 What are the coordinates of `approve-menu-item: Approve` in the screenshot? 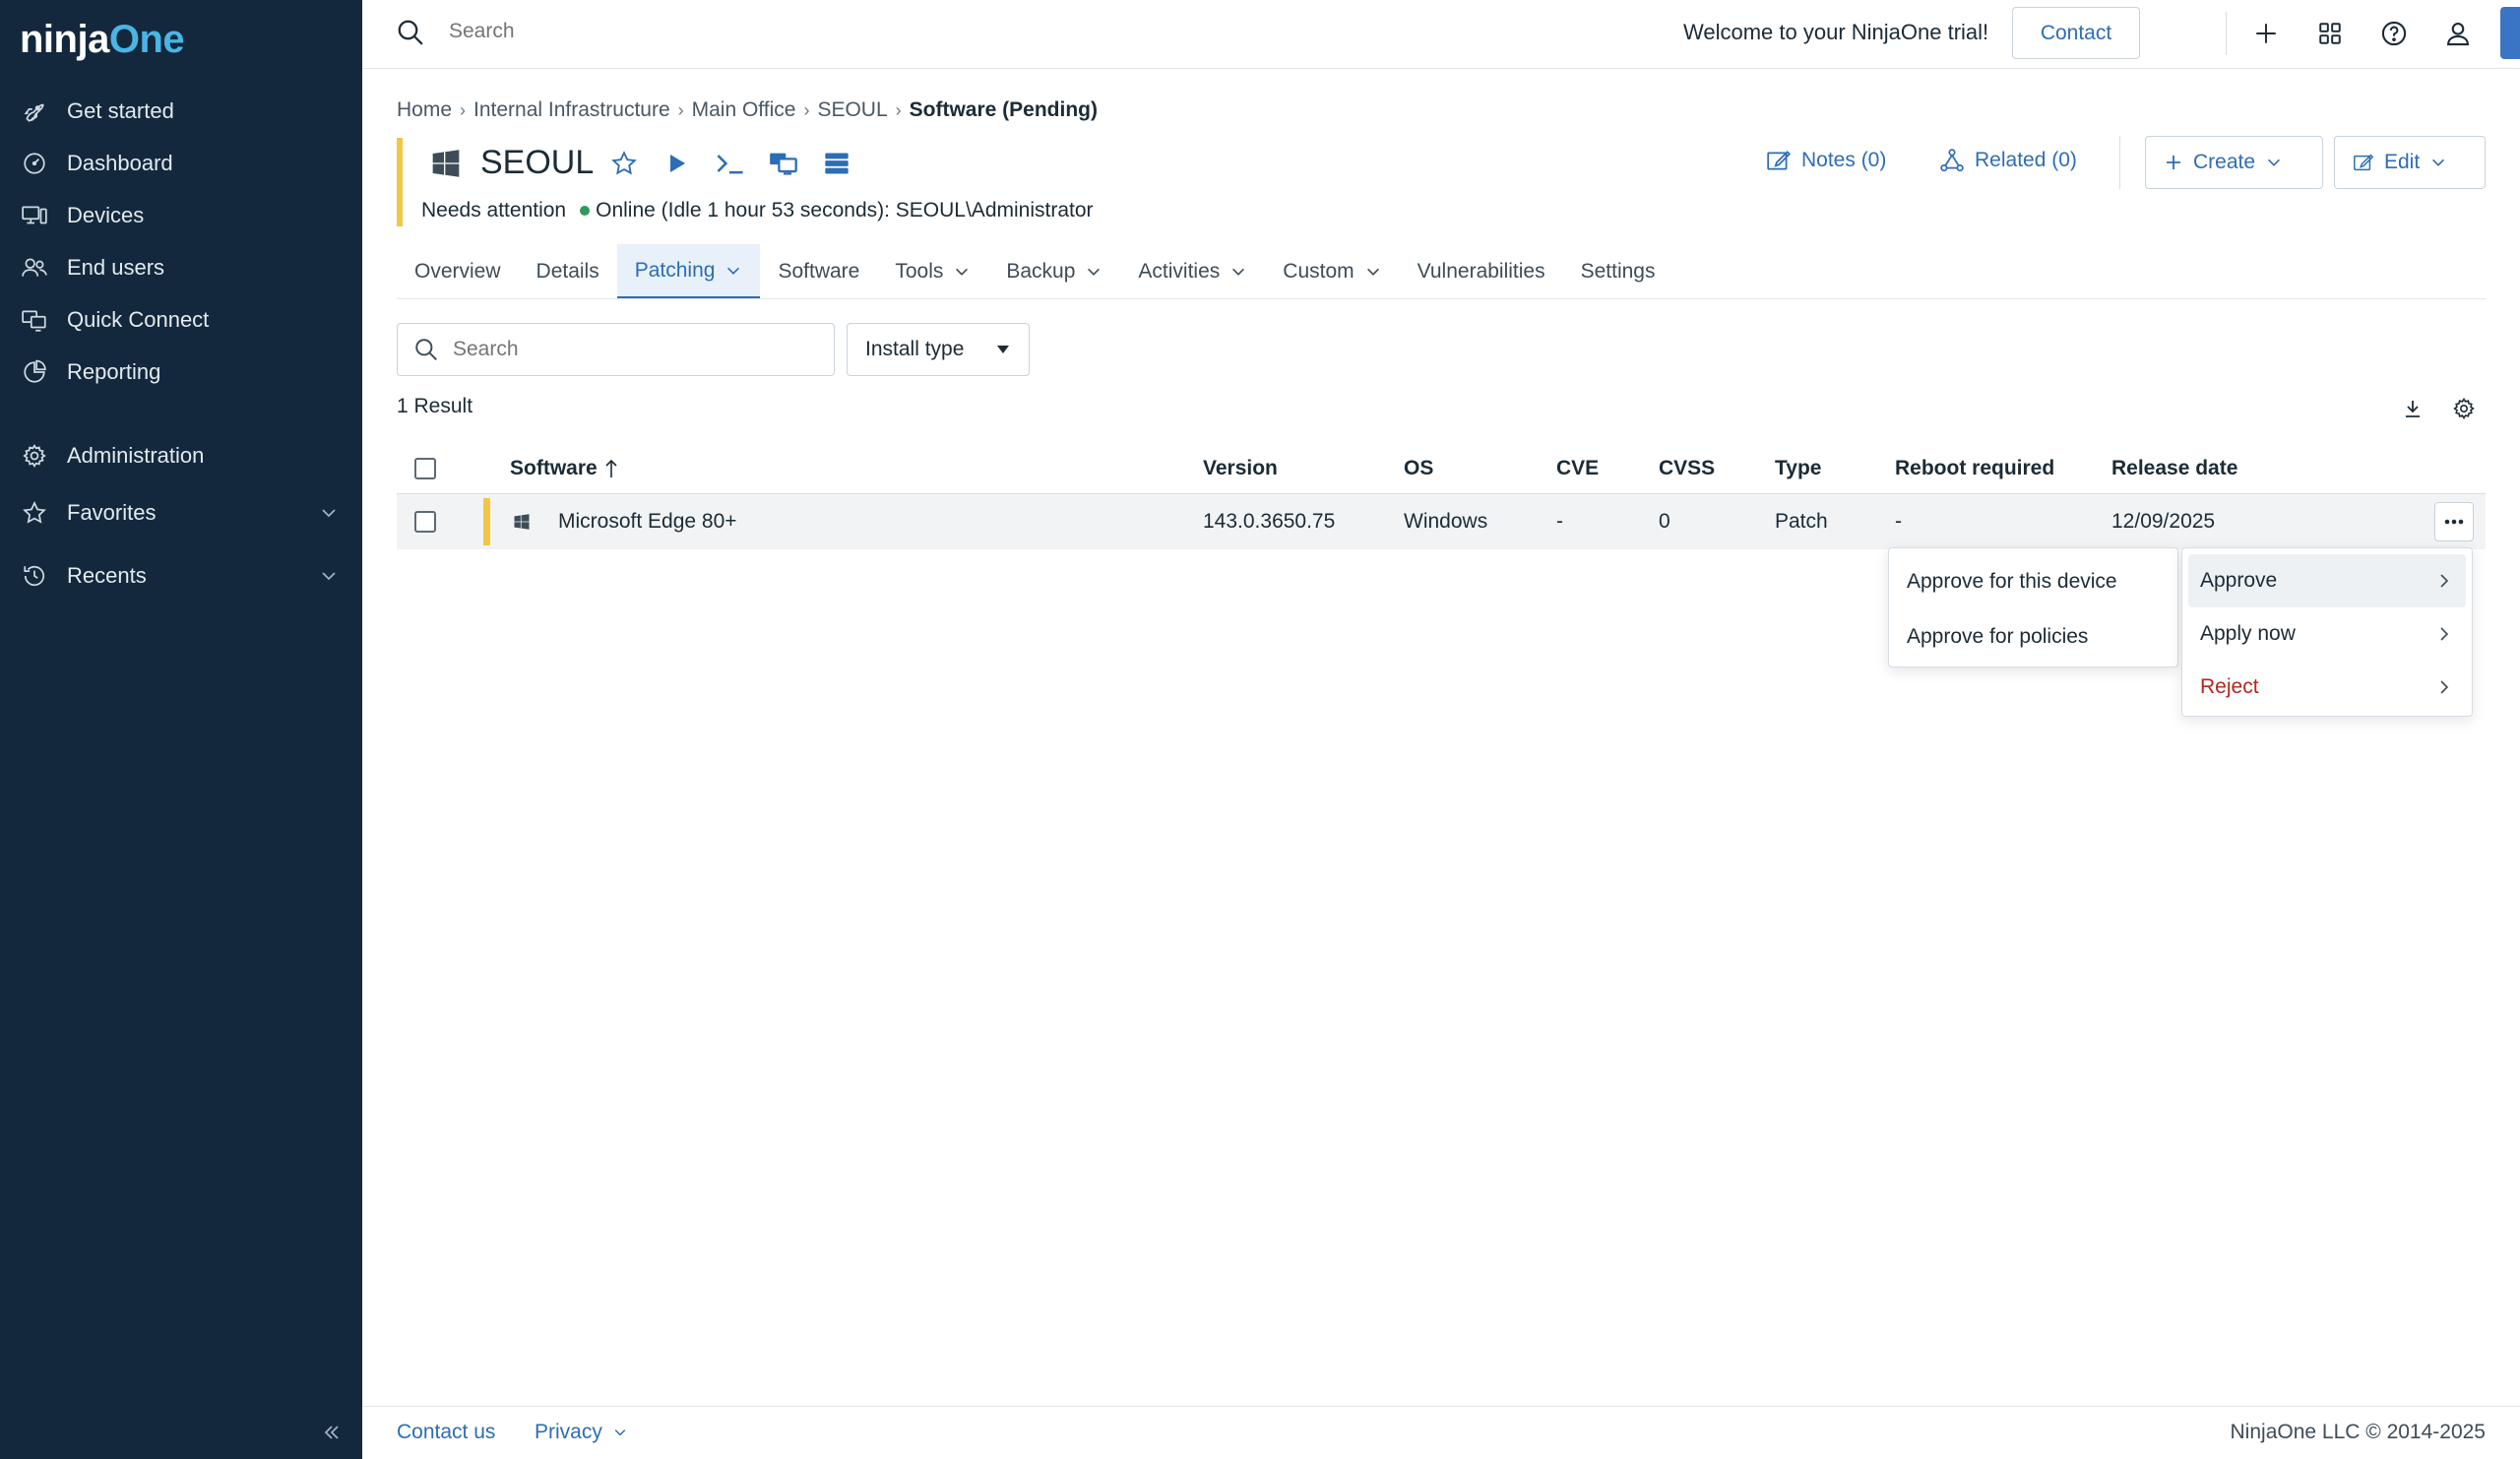 It's located at (2327, 580).